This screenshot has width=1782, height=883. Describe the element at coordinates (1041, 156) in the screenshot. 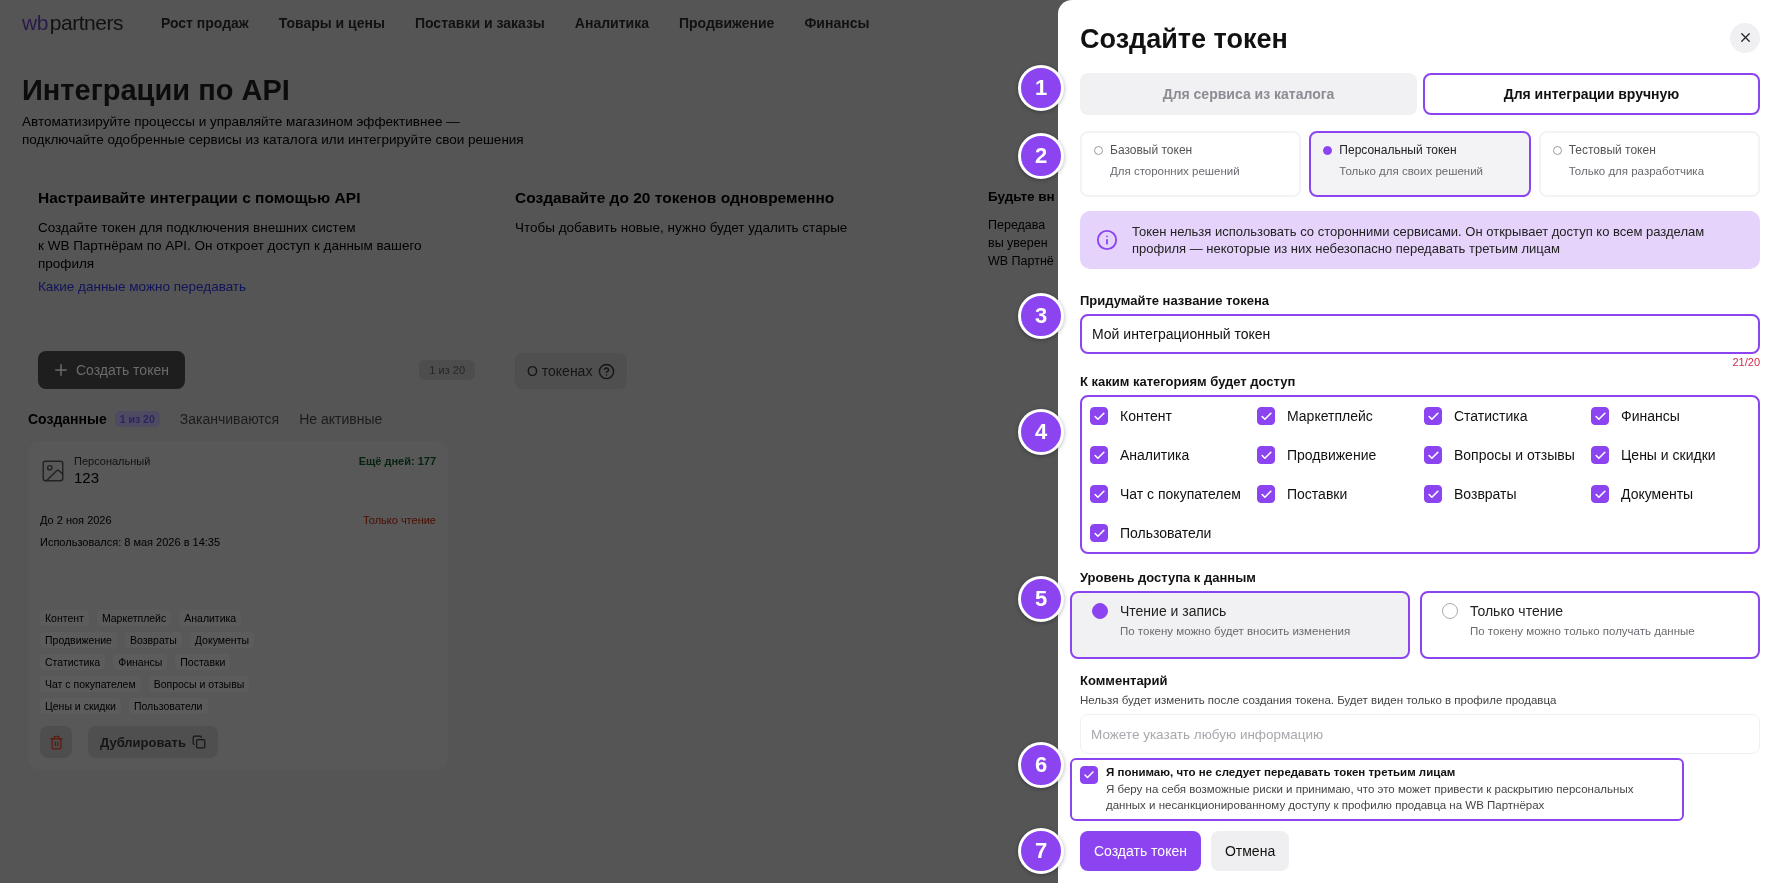

I see `step-badge: 2` at that location.